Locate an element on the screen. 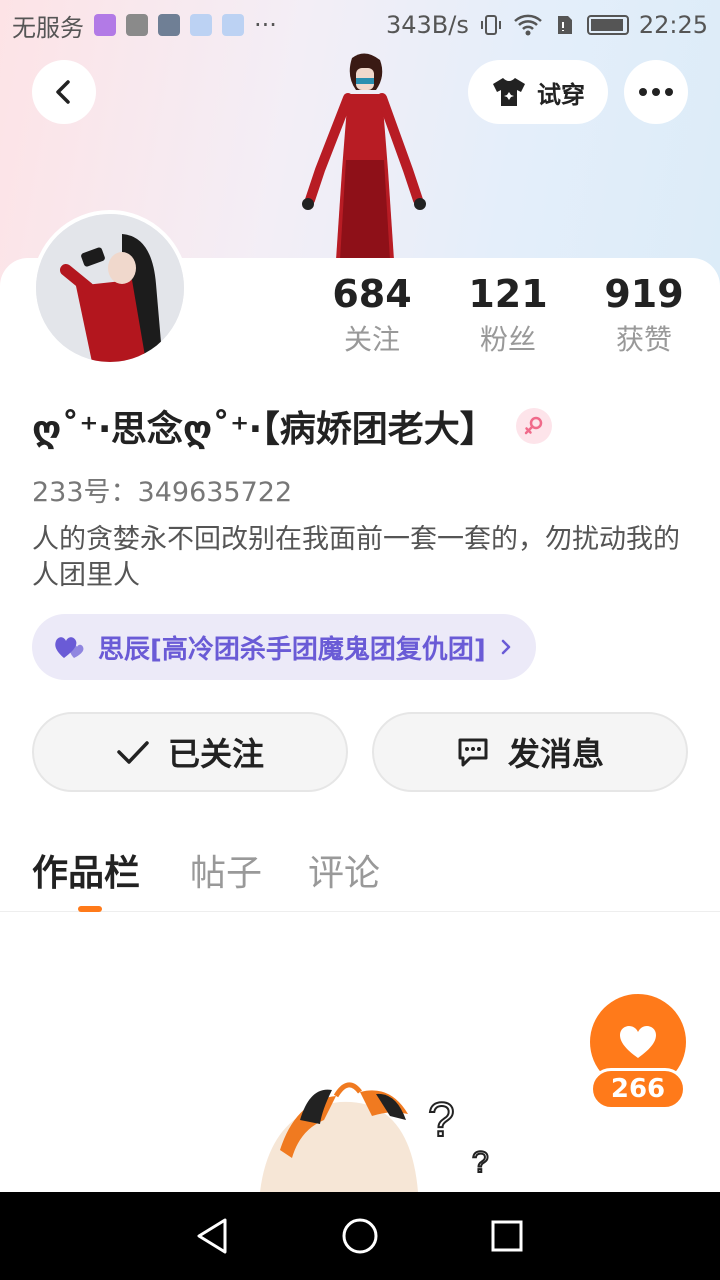  content-tabs: 作品栏 帖子 评论 is located at coordinates (360, 876).